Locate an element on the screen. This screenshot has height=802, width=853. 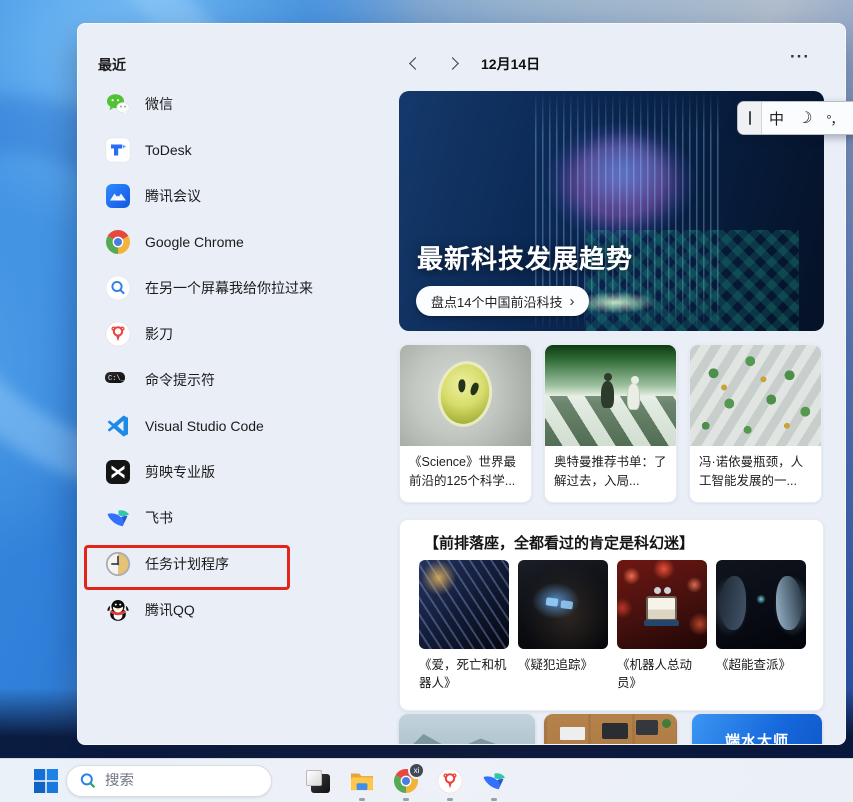
feed-nav-bar: 12月14日 ··· is located at coordinates (611, 62).